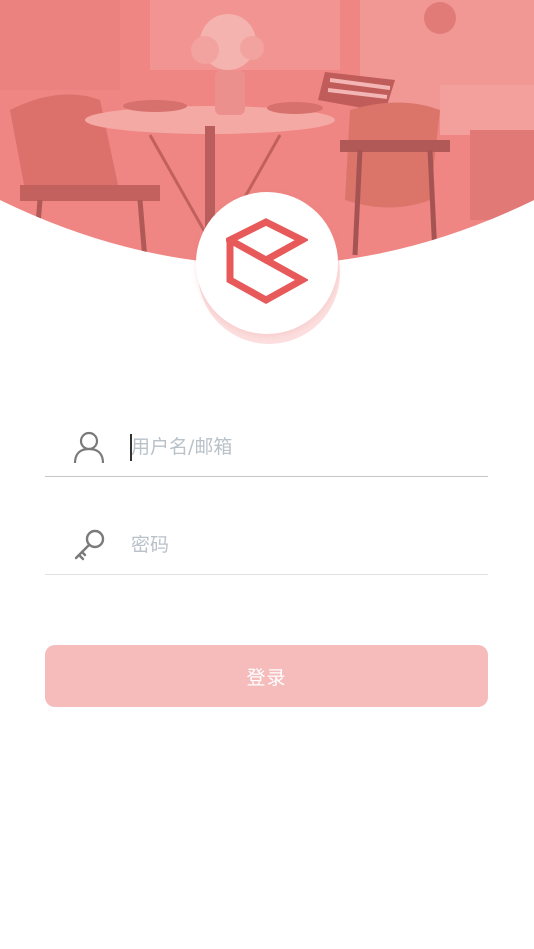 Image resolution: width=534 pixels, height=949 pixels. What do you see at coordinates (266, 676) in the screenshot?
I see `login-button: 登录` at bounding box center [266, 676].